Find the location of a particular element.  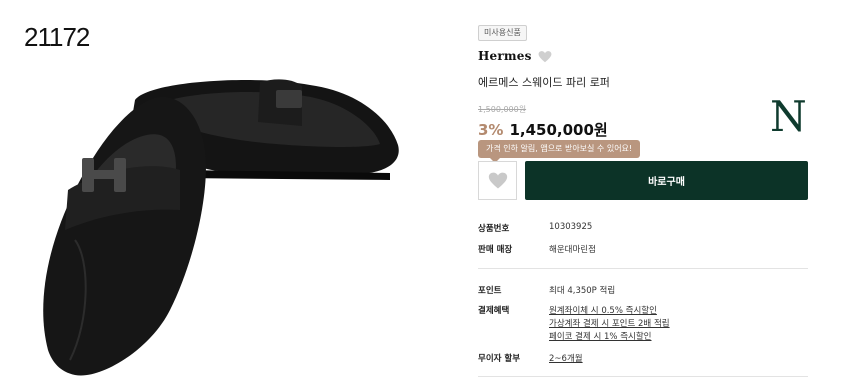

benefit-link: 가상계좌 결제 시 포인트 2배 적립 is located at coordinates (609, 323).